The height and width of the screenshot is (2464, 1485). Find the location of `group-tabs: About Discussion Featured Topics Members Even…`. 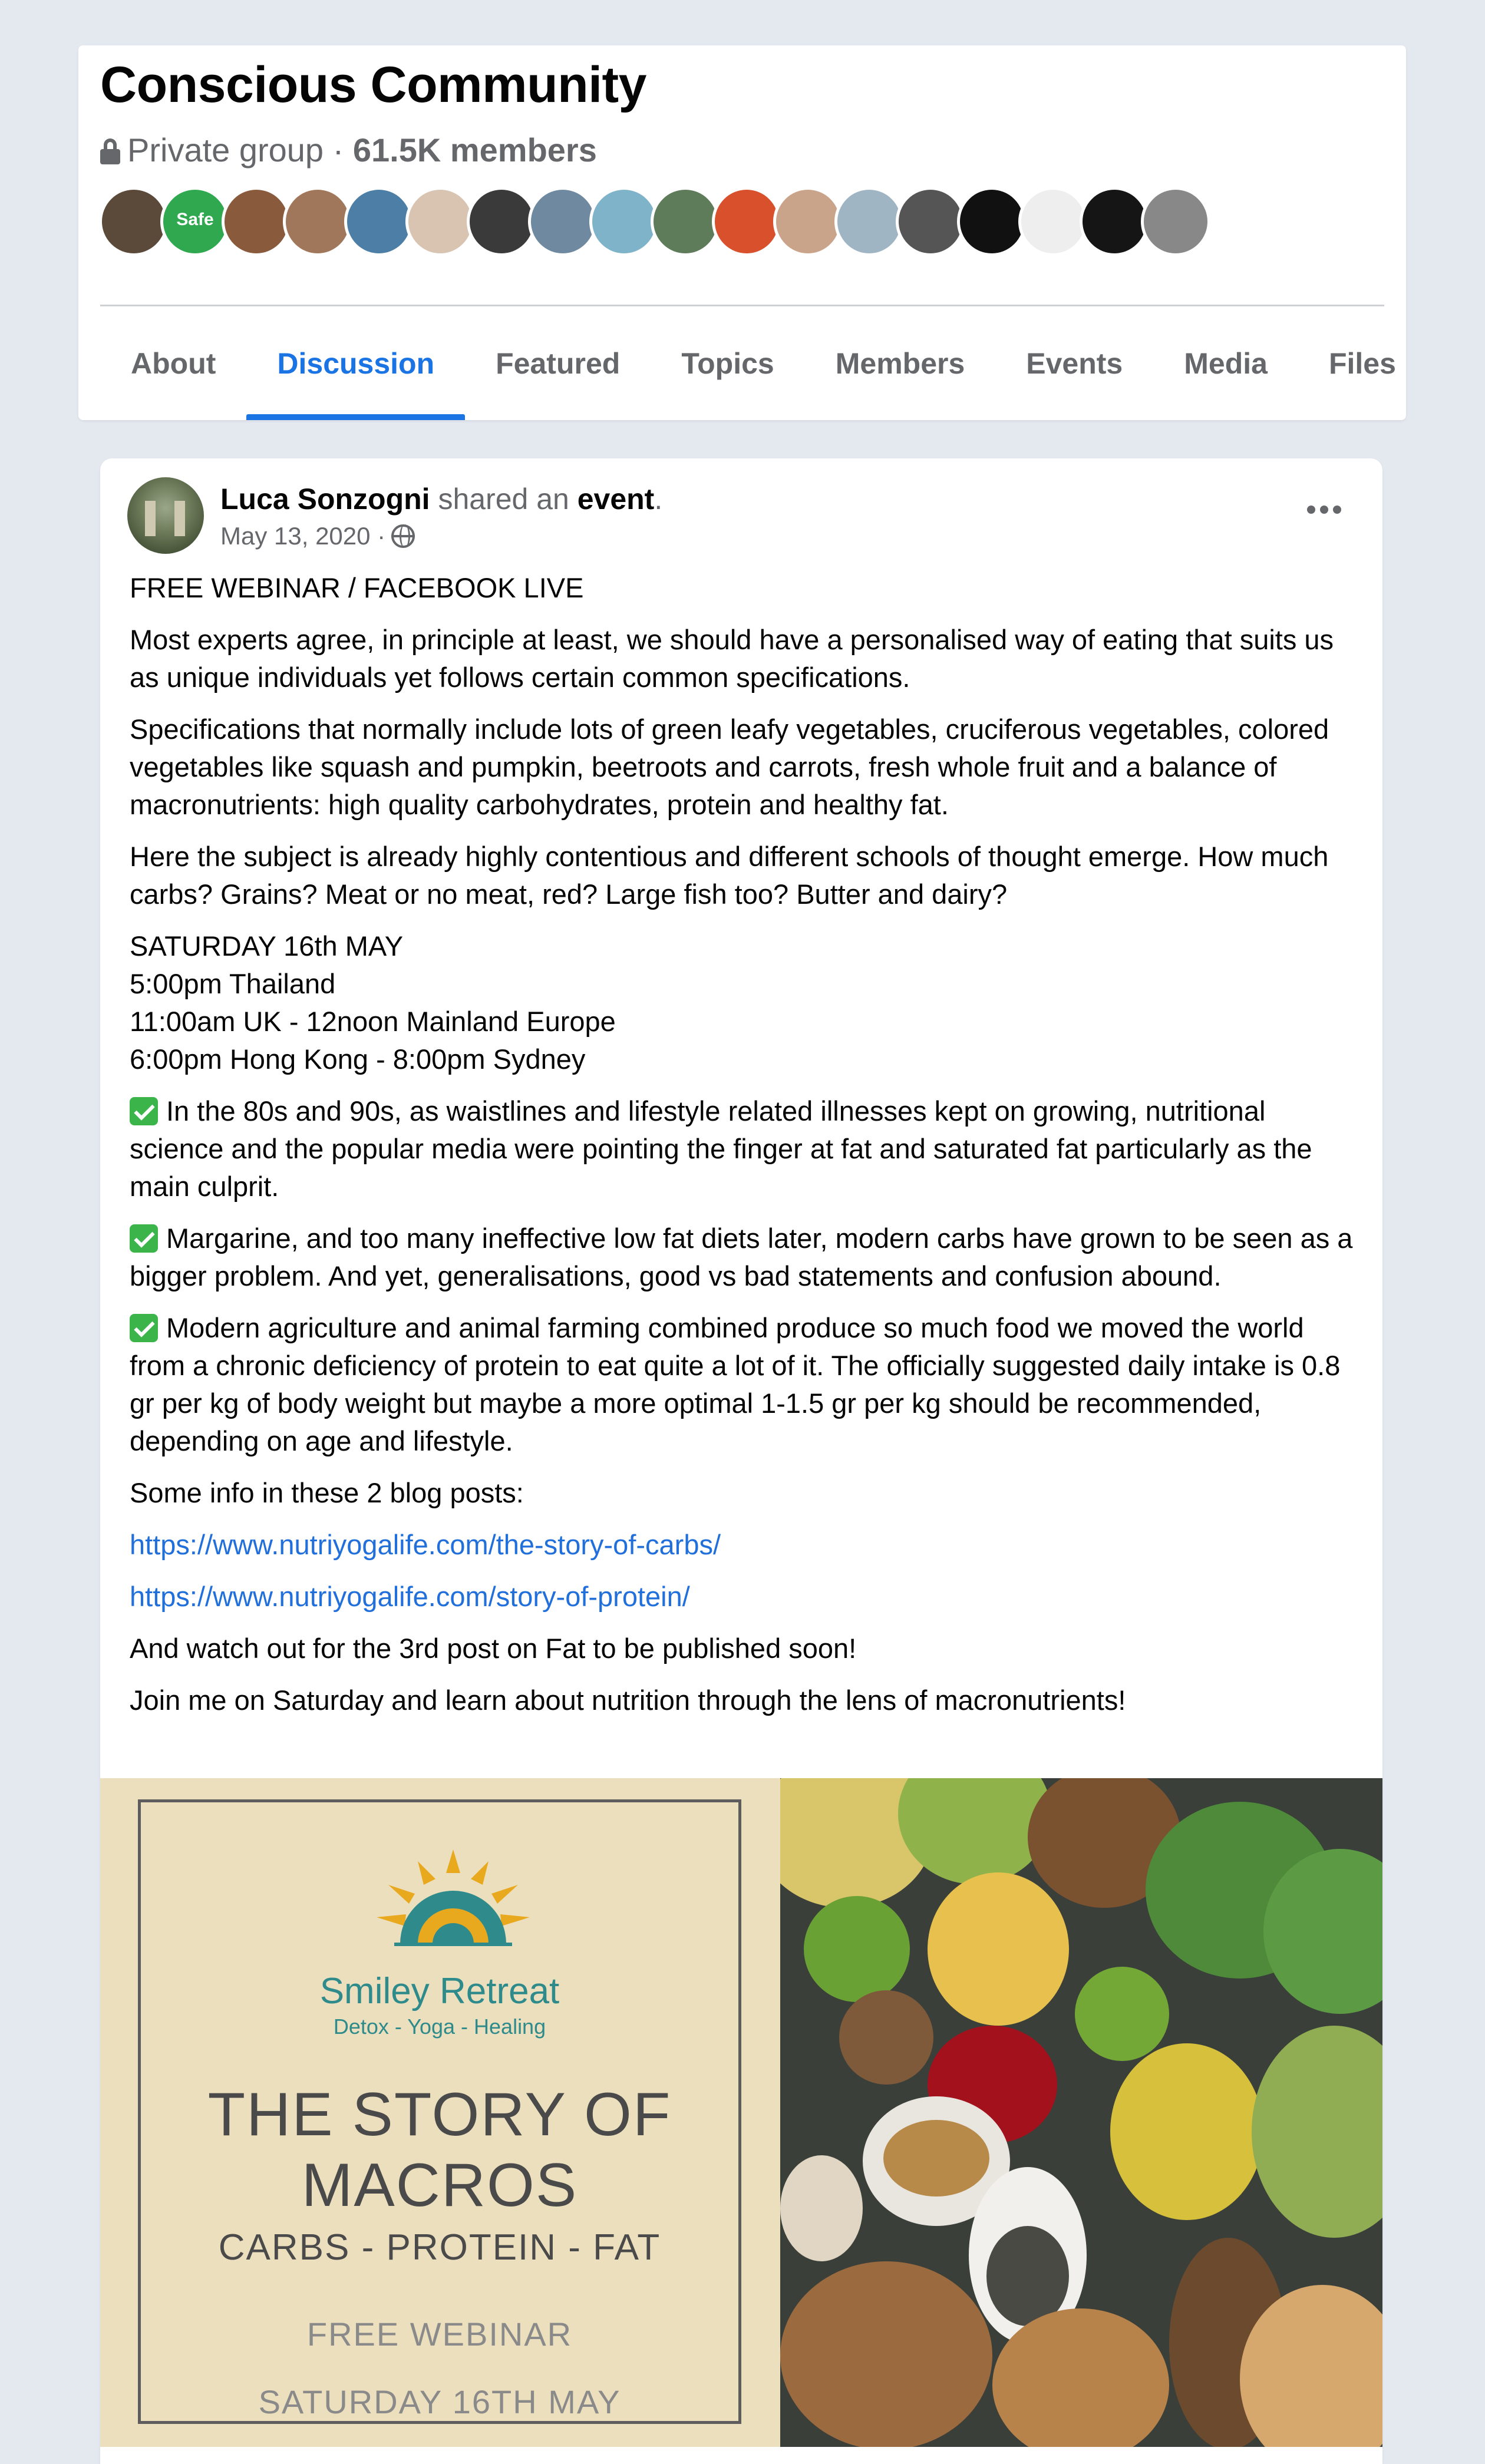

group-tabs: About Discussion Featured Topics Members Even… is located at coordinates (764, 364).